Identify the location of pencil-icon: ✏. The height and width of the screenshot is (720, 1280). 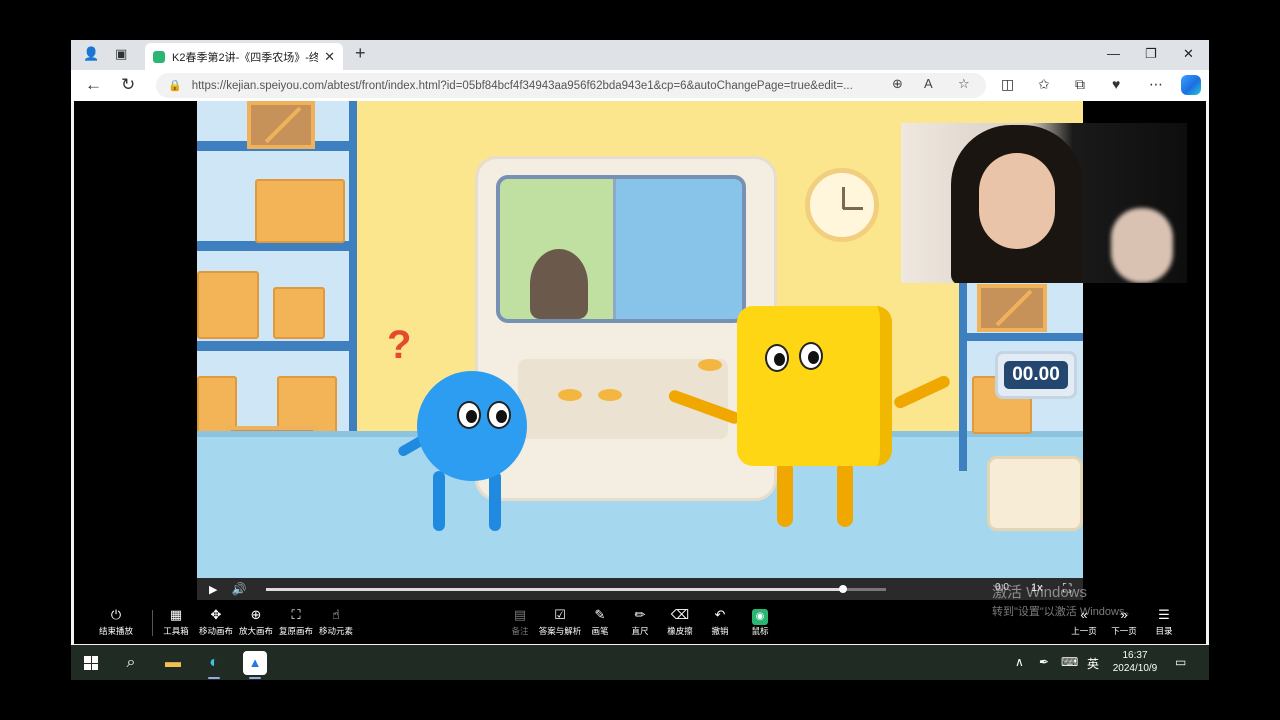
(640, 614).